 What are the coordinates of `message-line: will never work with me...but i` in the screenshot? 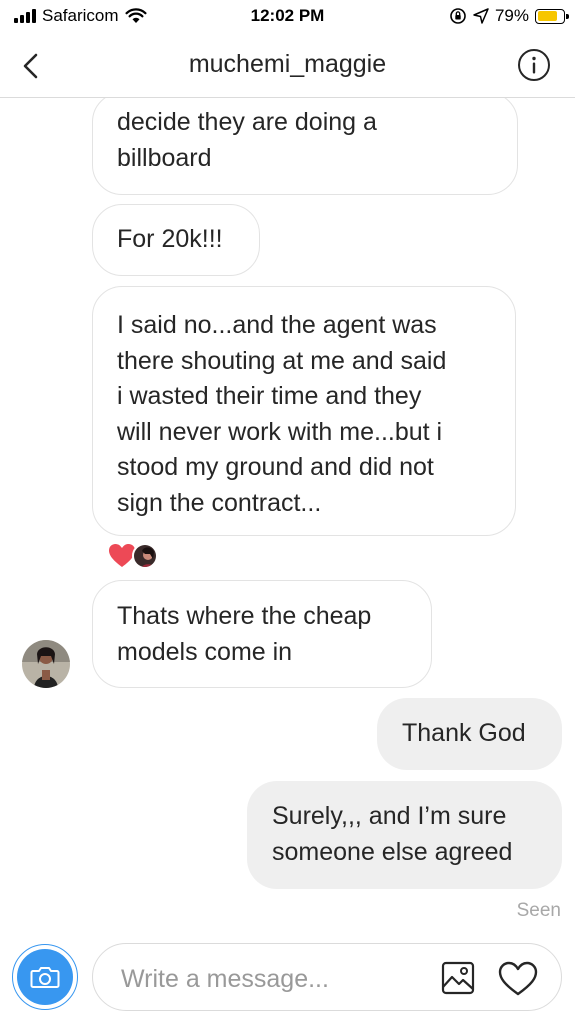 It's located at (280, 431).